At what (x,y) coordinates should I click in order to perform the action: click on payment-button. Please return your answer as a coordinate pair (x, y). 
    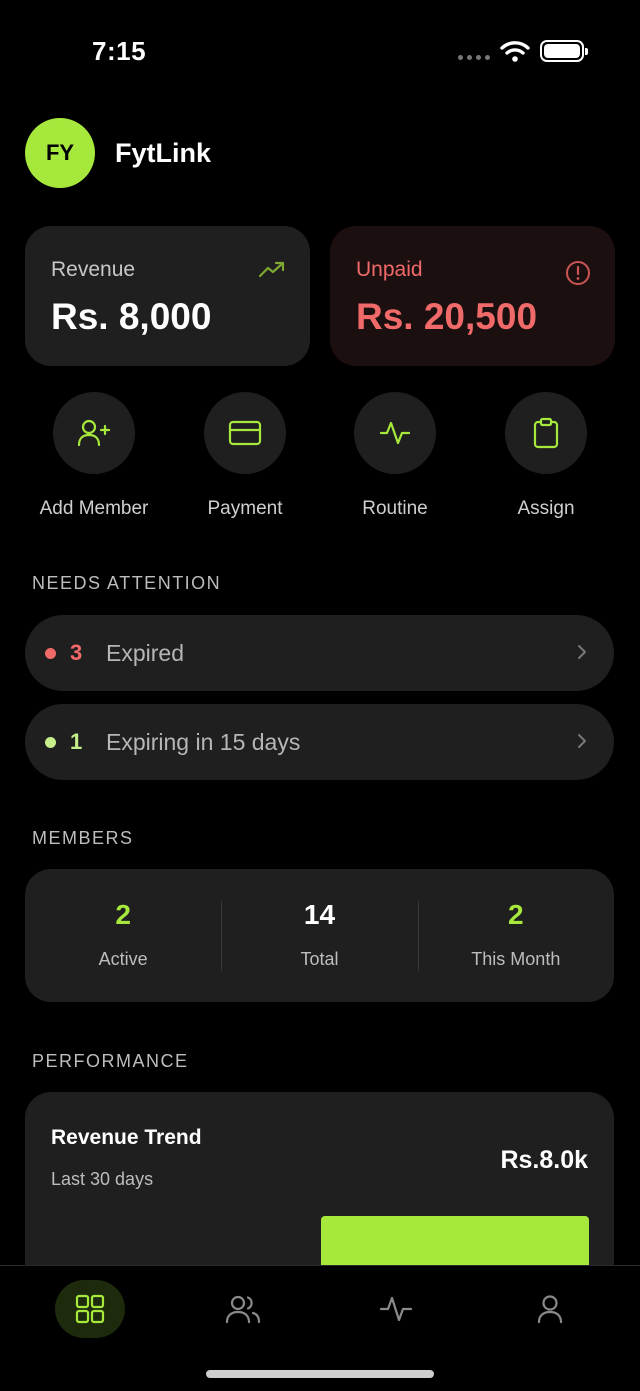
    Looking at the image, I should click on (245, 433).